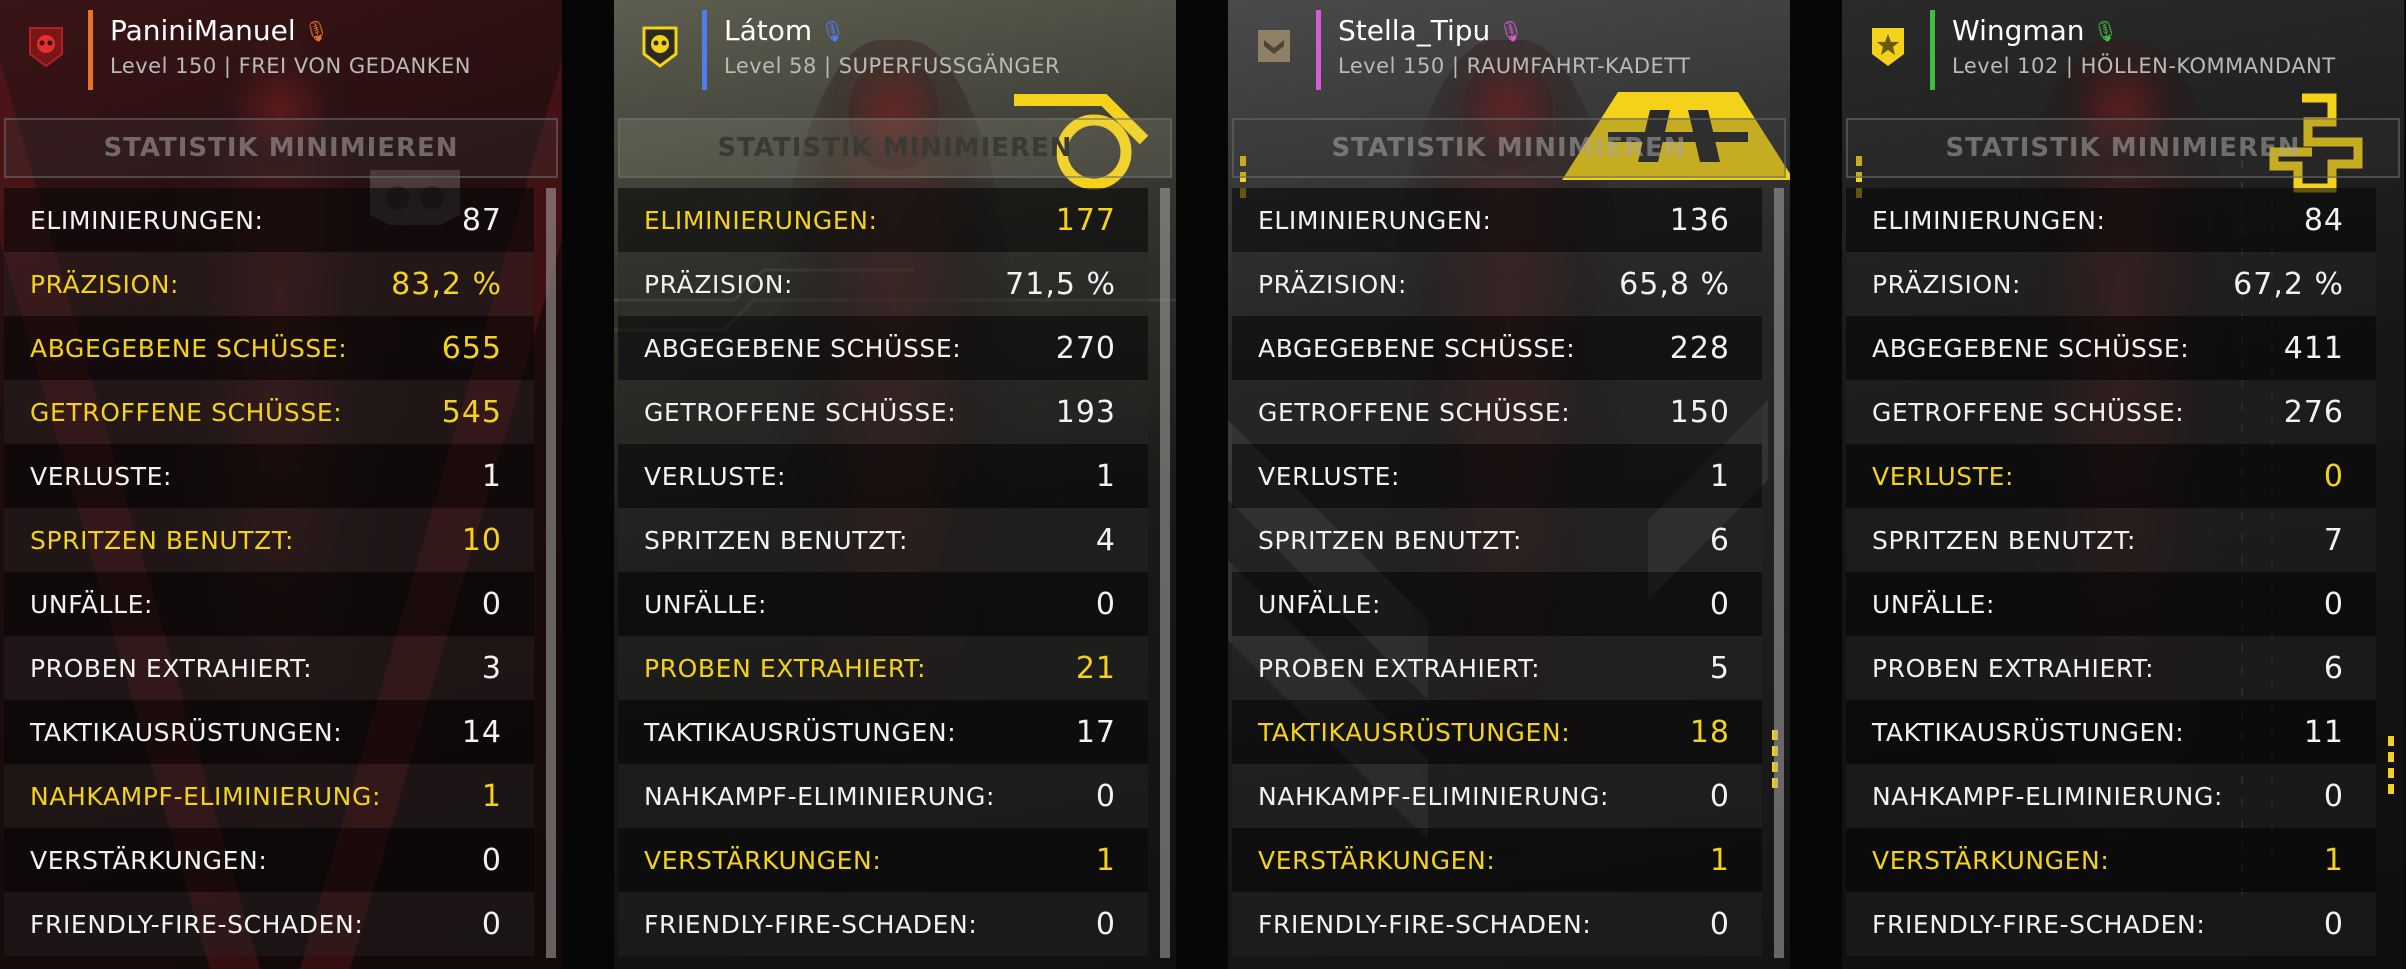  What do you see at coordinates (2047, 796) in the screenshot?
I see `stat-label: NAHKAMPF-ELIMINIERUNG:` at bounding box center [2047, 796].